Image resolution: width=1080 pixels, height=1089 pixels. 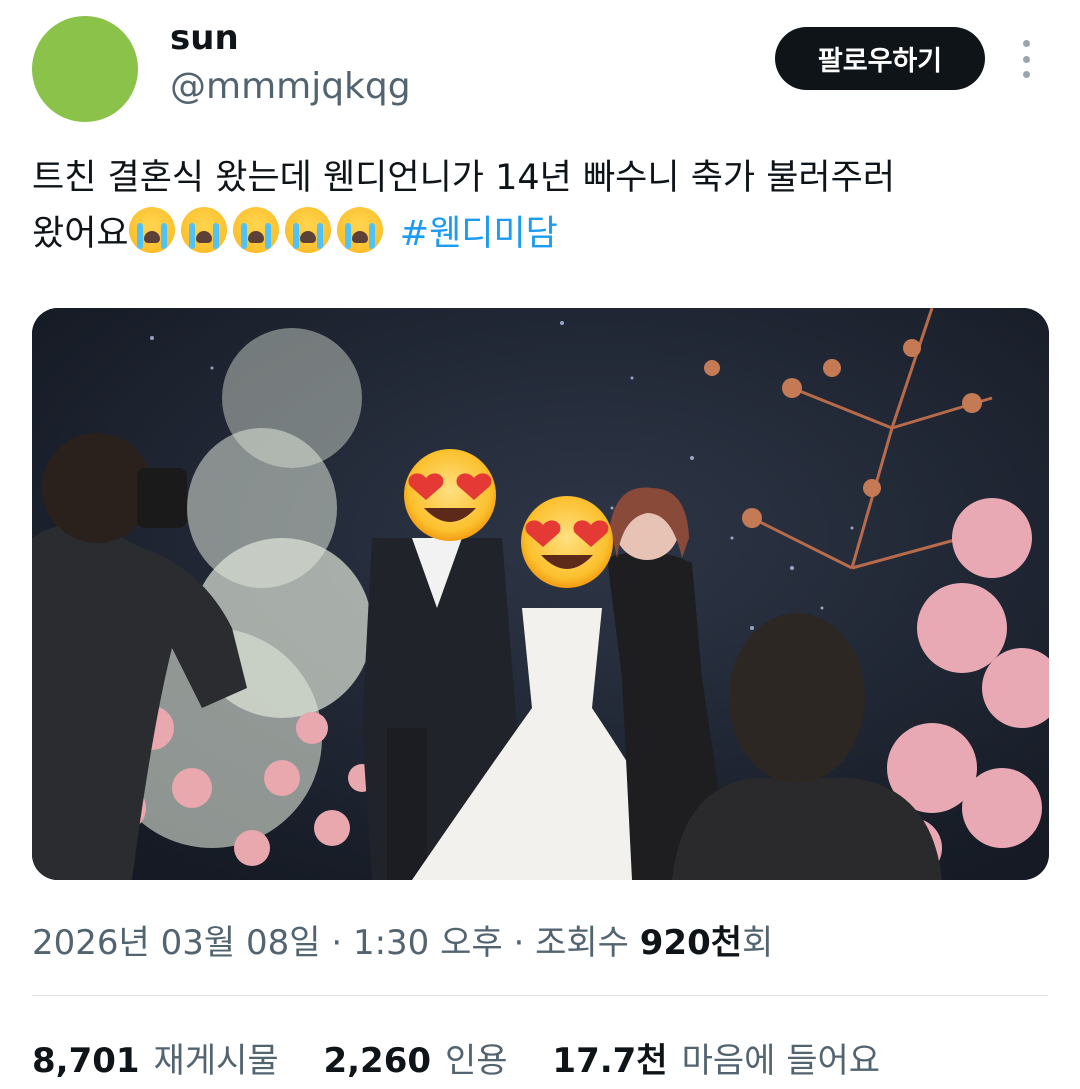 I want to click on likes-count: 17.7천, so click(x=610, y=1061).